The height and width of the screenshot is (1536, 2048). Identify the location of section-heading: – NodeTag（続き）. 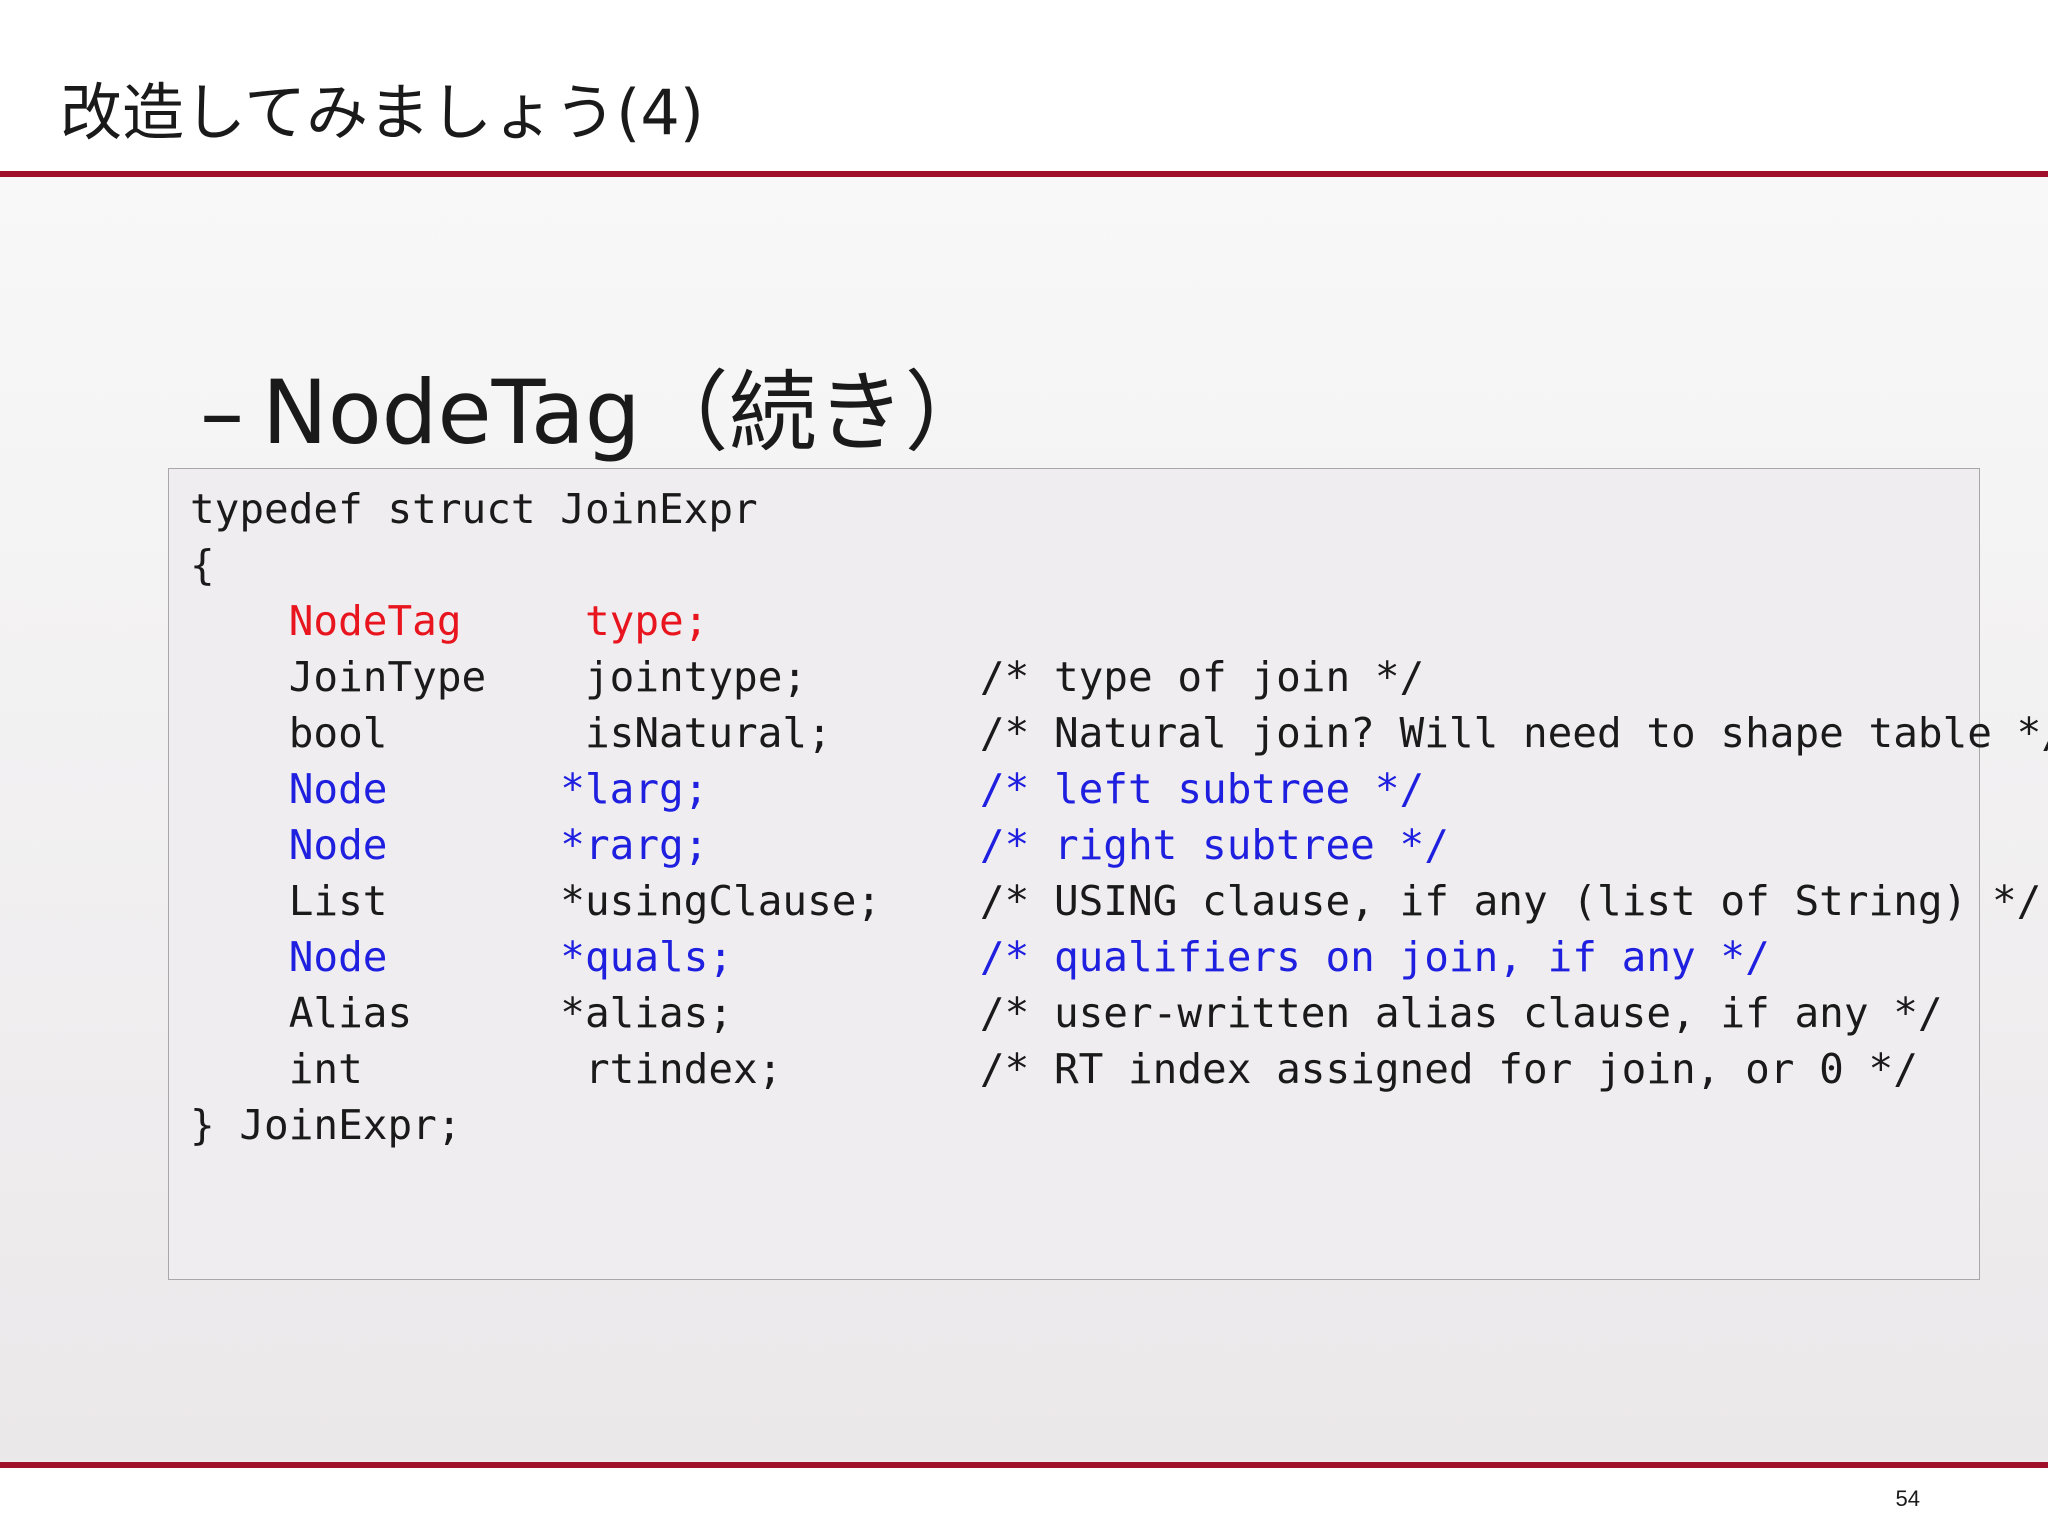
(596, 413).